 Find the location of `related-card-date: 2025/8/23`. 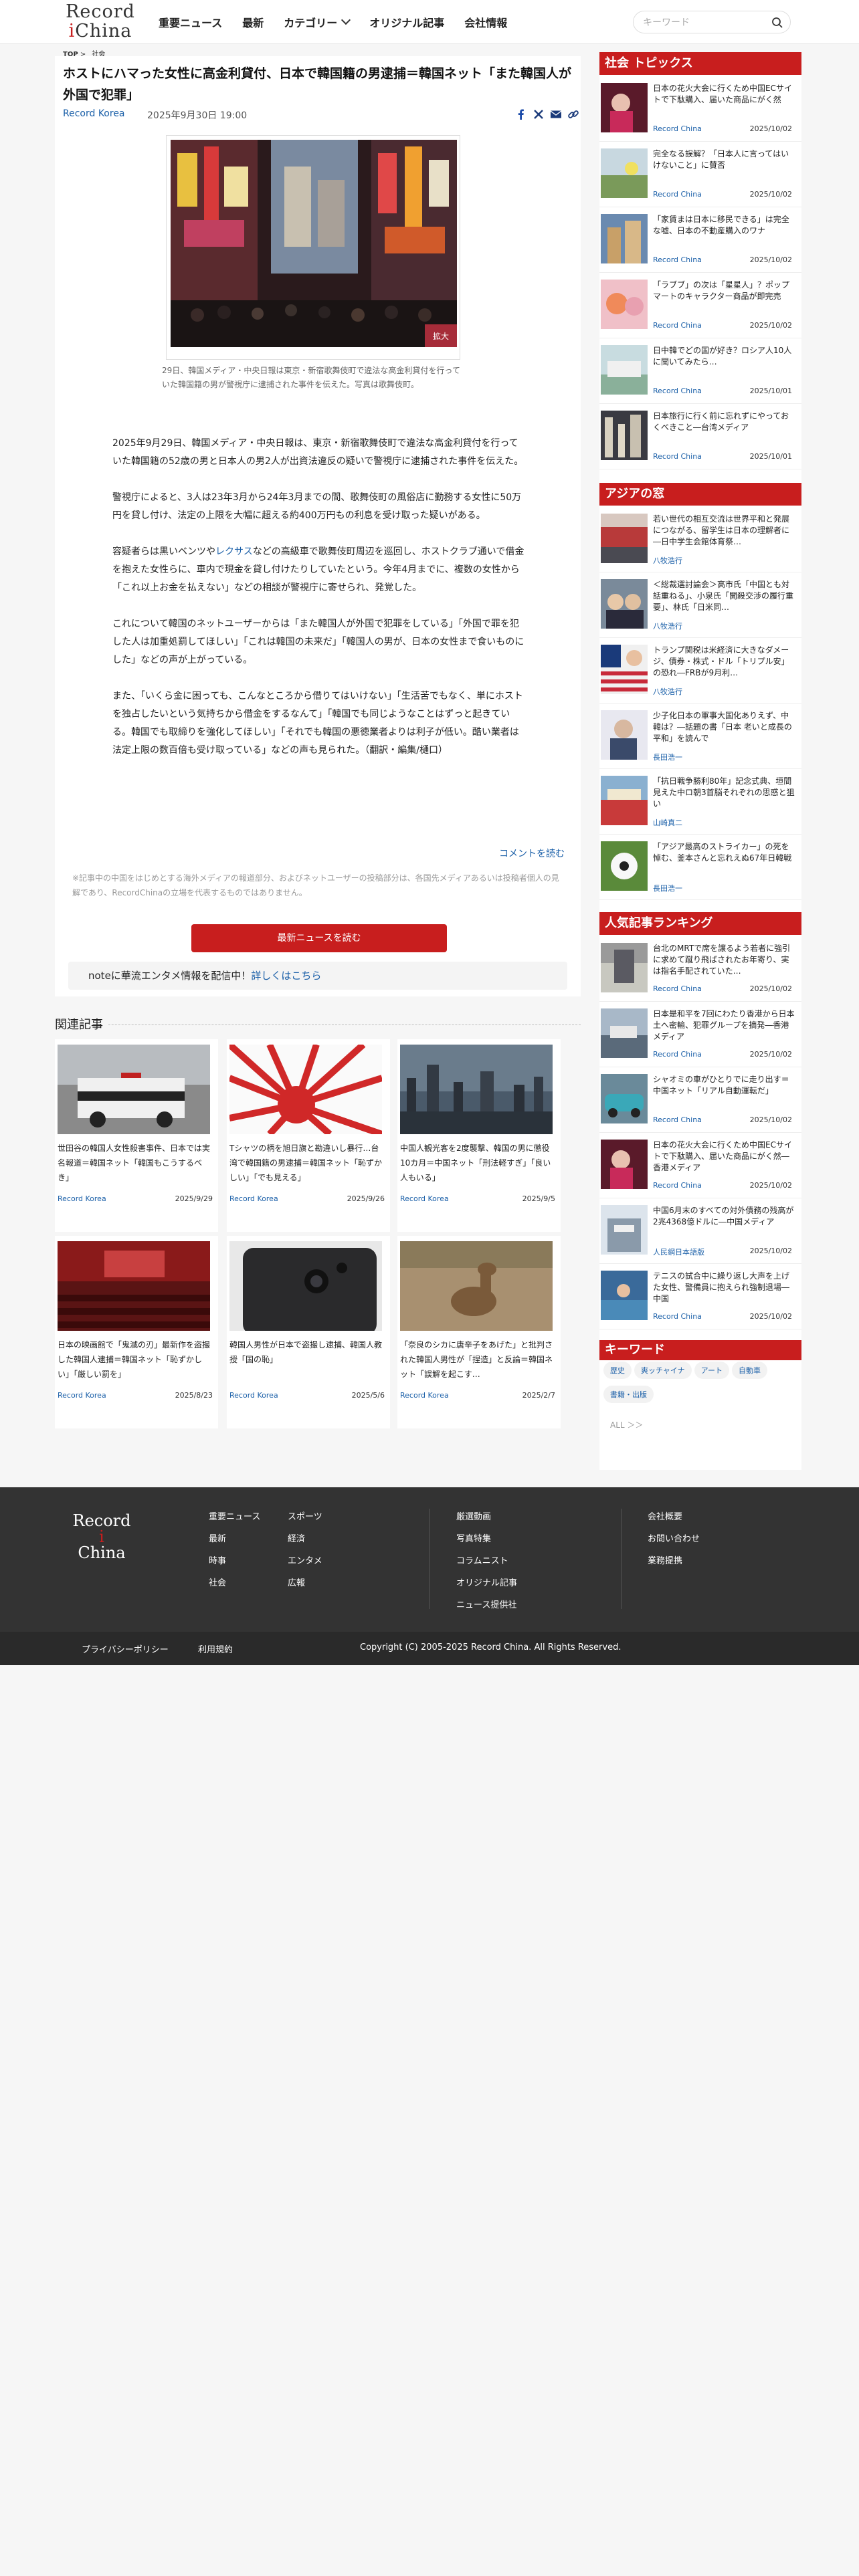

related-card-date: 2025/8/23 is located at coordinates (194, 1395).